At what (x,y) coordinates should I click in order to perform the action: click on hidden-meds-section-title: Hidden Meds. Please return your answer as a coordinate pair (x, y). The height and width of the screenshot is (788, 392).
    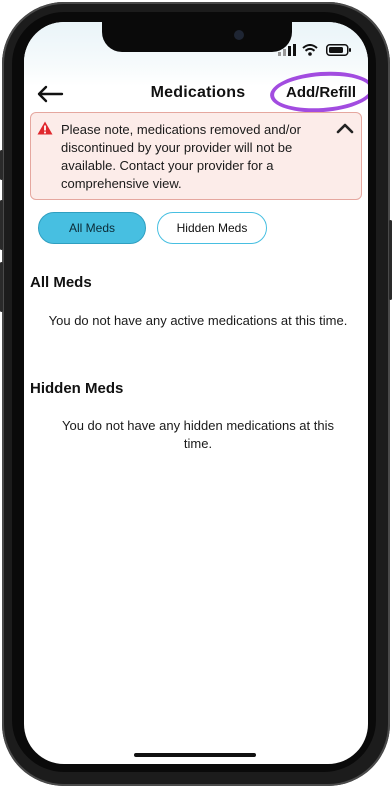
    Looking at the image, I should click on (77, 388).